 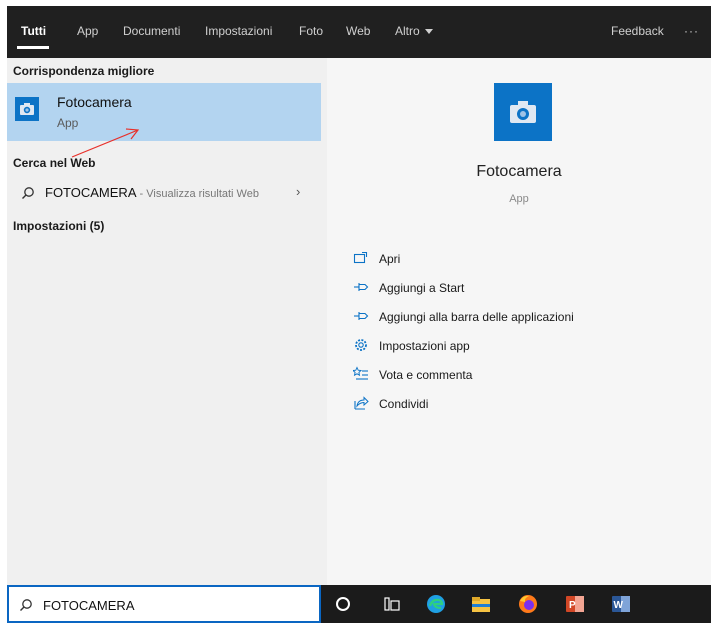 I want to click on action-aggiungi-a-start: Aggiungi a Start, so click(x=523, y=288).